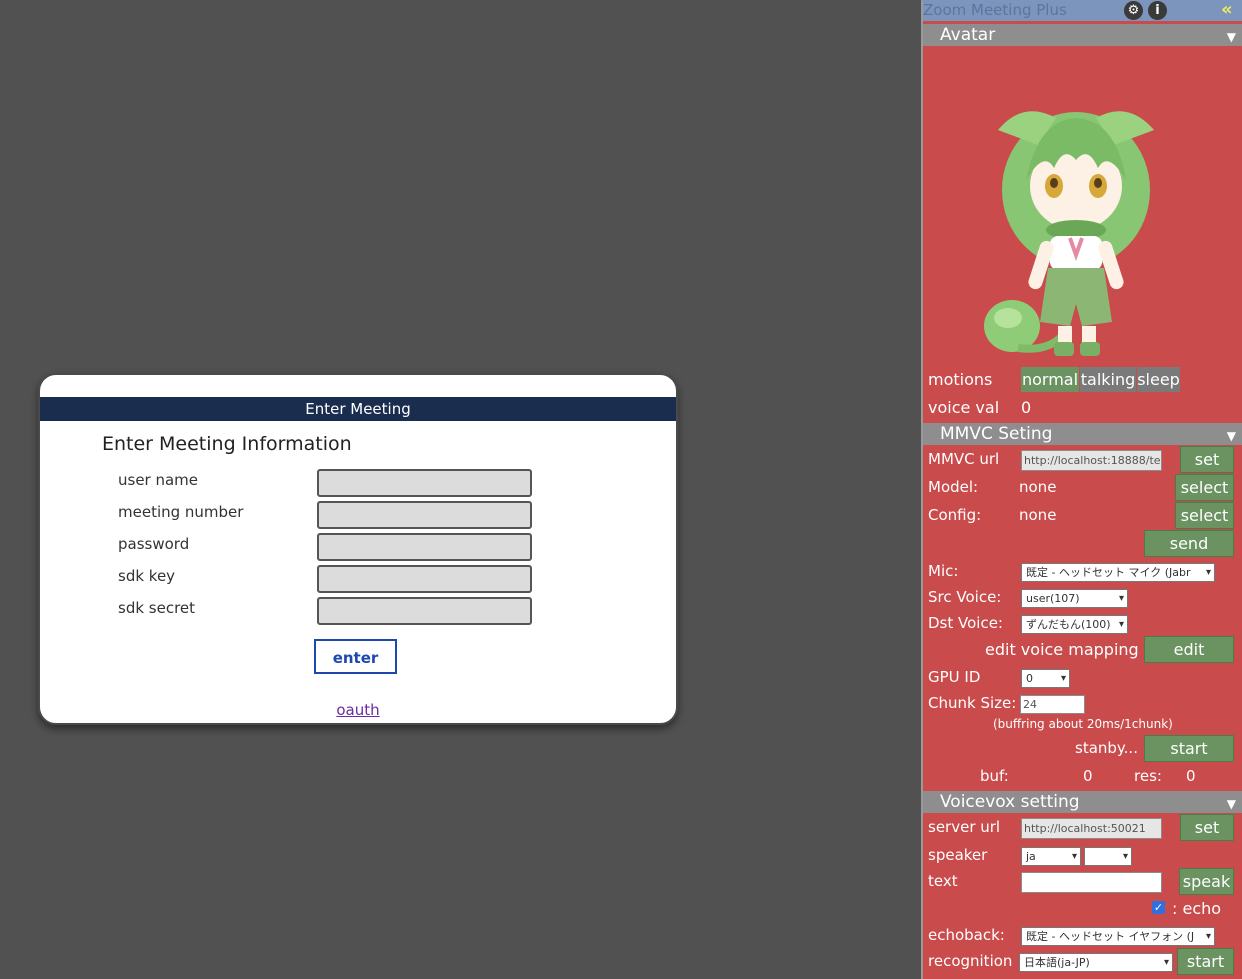 Image resolution: width=1242 pixels, height=979 pixels. I want to click on echo-label: : echo, so click(1197, 908).